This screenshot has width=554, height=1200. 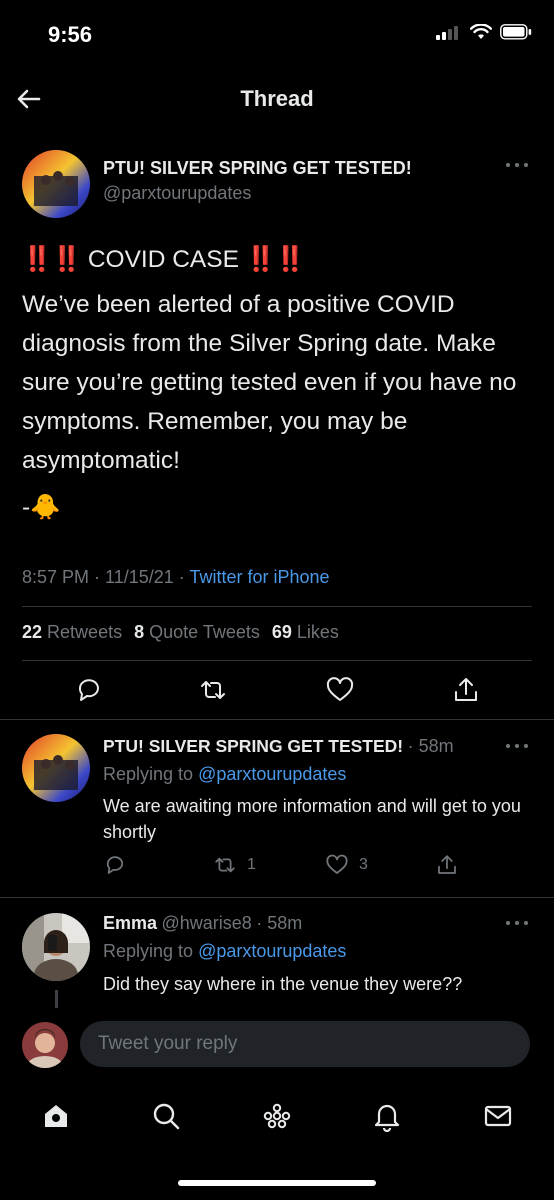 I want to click on reply-avatar, so click(x=56, y=768).